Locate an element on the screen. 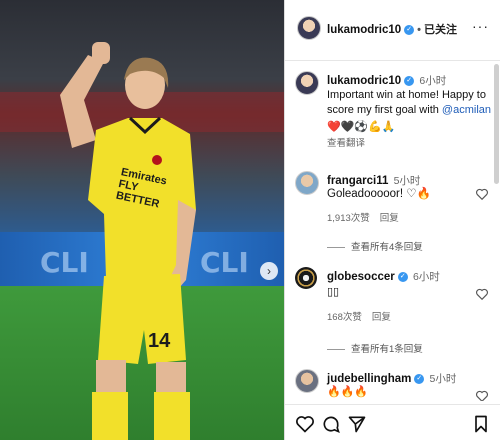  comment-username: globesoccer is located at coordinates (361, 277).